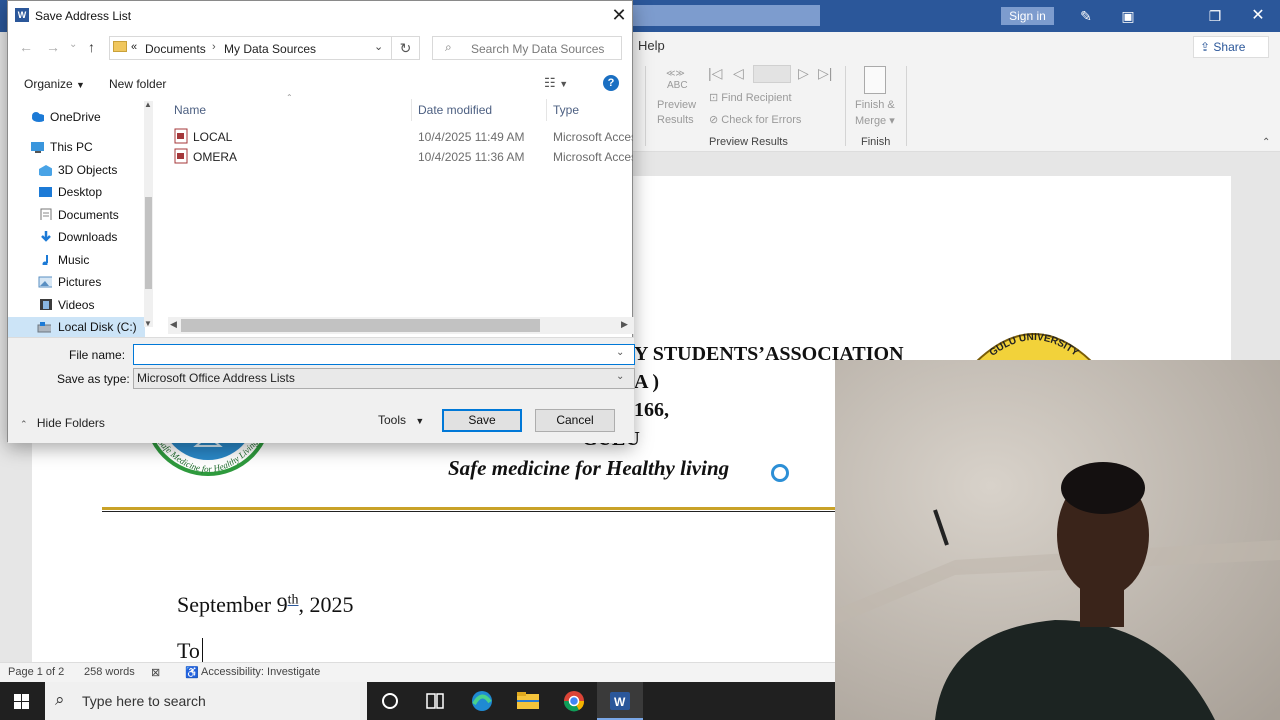  What do you see at coordinates (378, 46) in the screenshot?
I see `address-dropdown-icon: ⌄` at bounding box center [378, 46].